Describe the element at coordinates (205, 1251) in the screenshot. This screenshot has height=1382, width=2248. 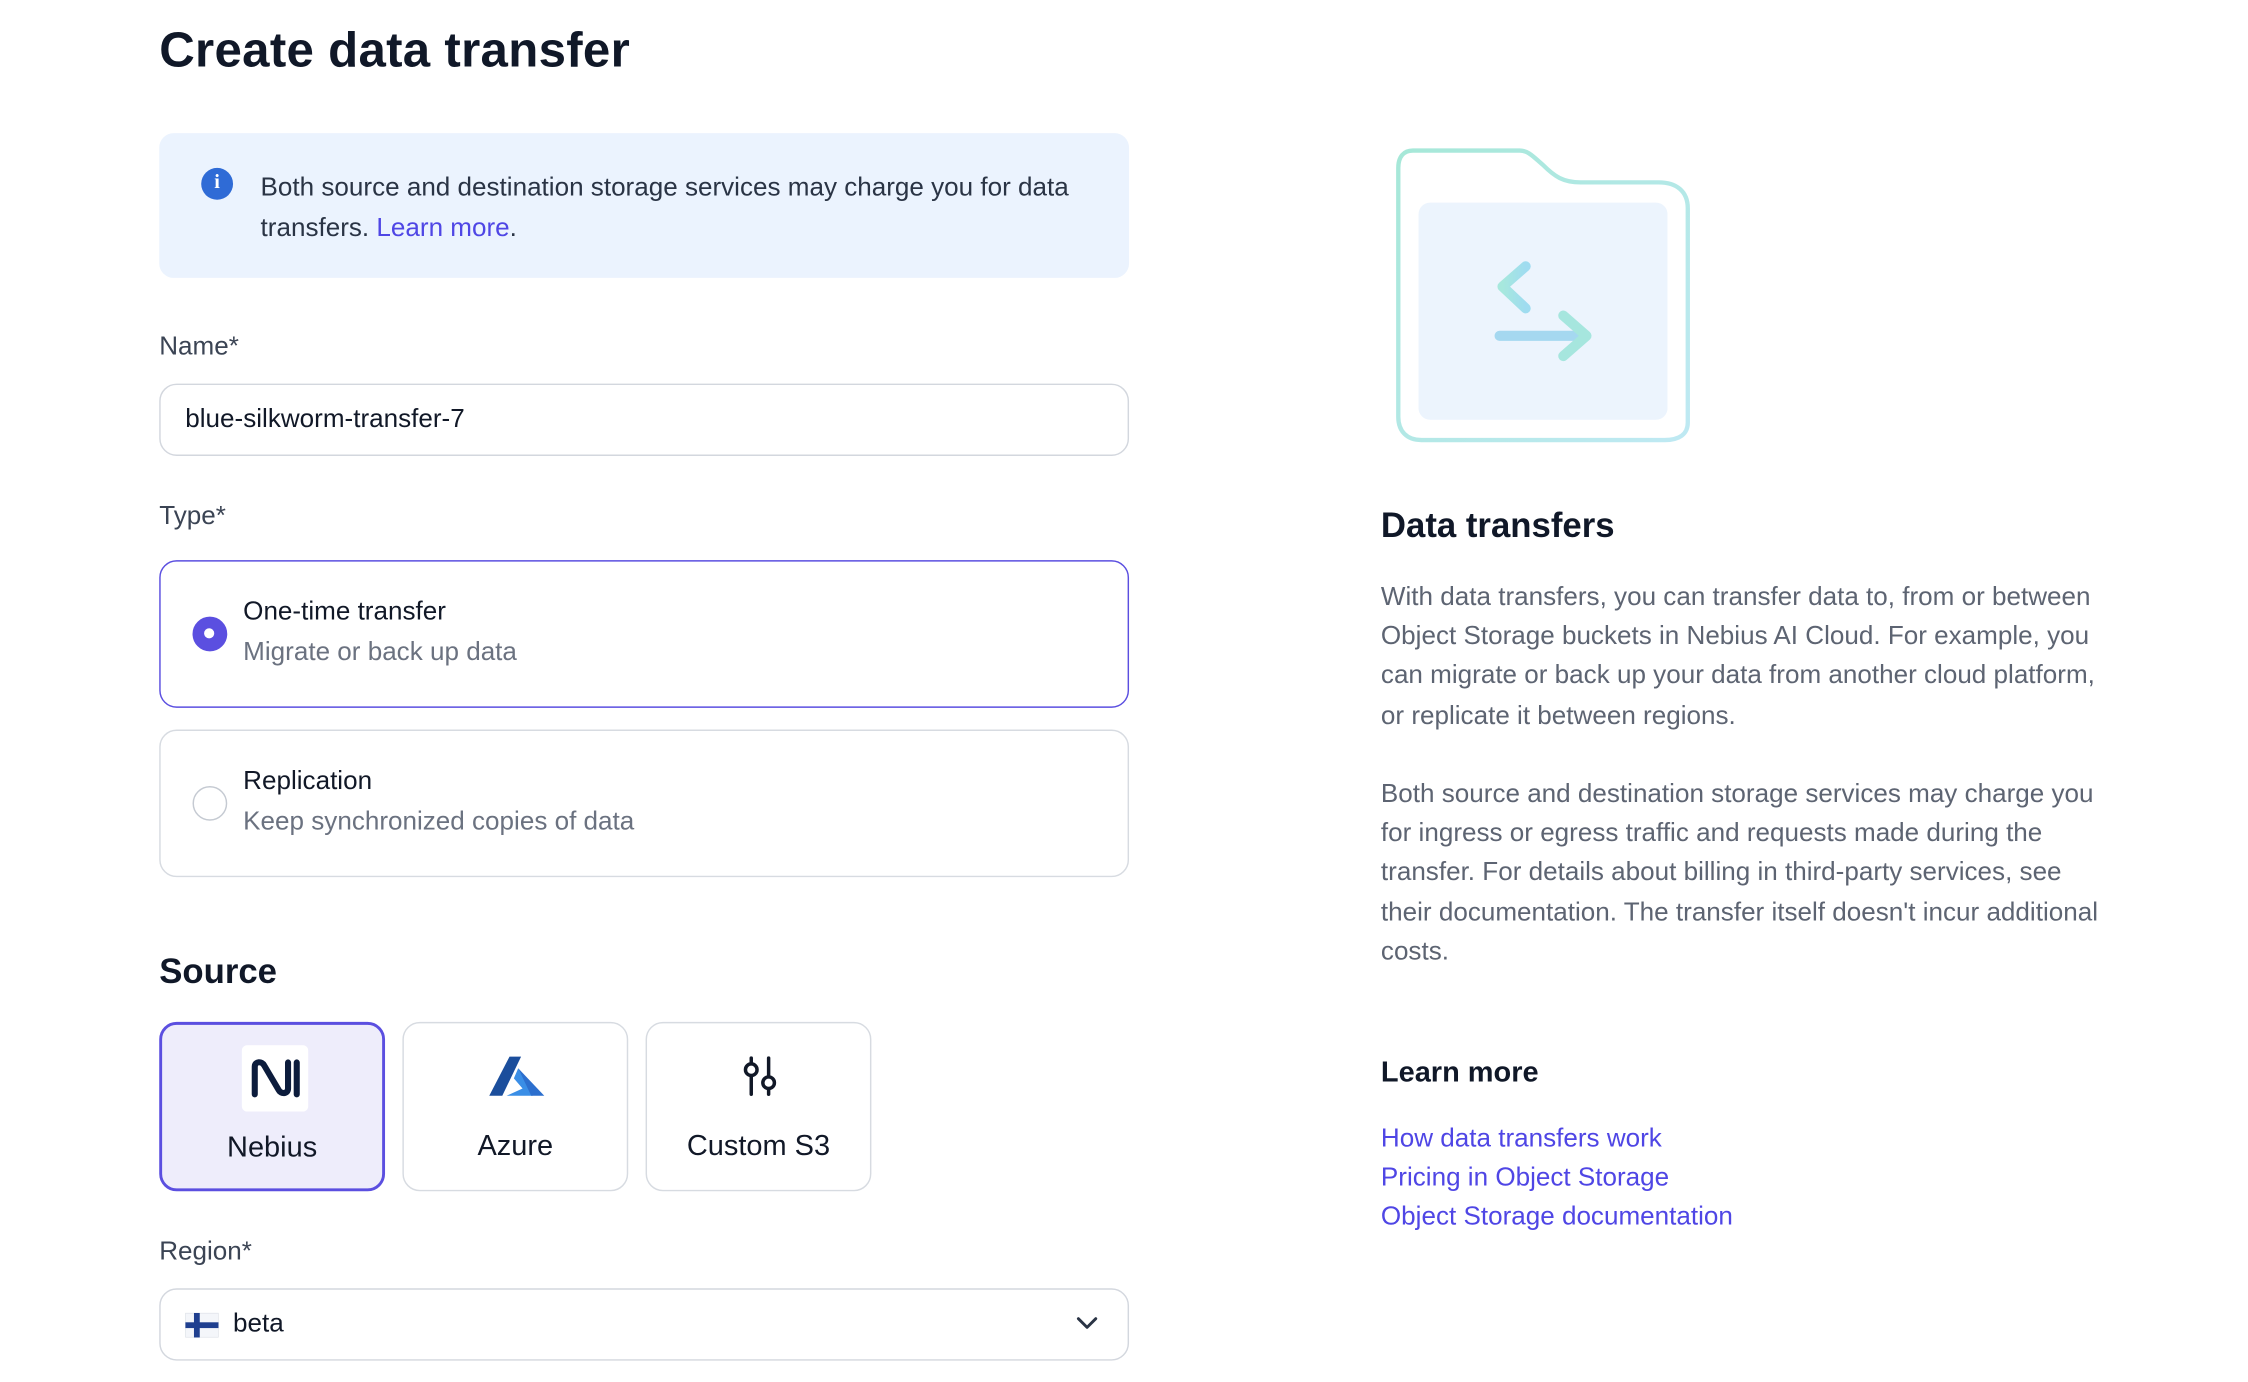
I see `region-label: Region*` at that location.